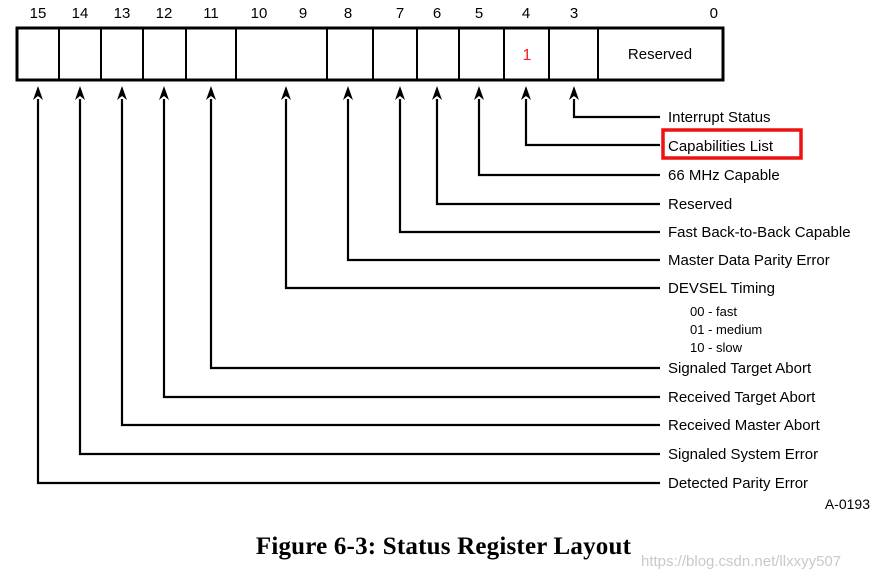  Describe the element at coordinates (479, 13) in the screenshot. I see `bit-number-5: 5` at that location.